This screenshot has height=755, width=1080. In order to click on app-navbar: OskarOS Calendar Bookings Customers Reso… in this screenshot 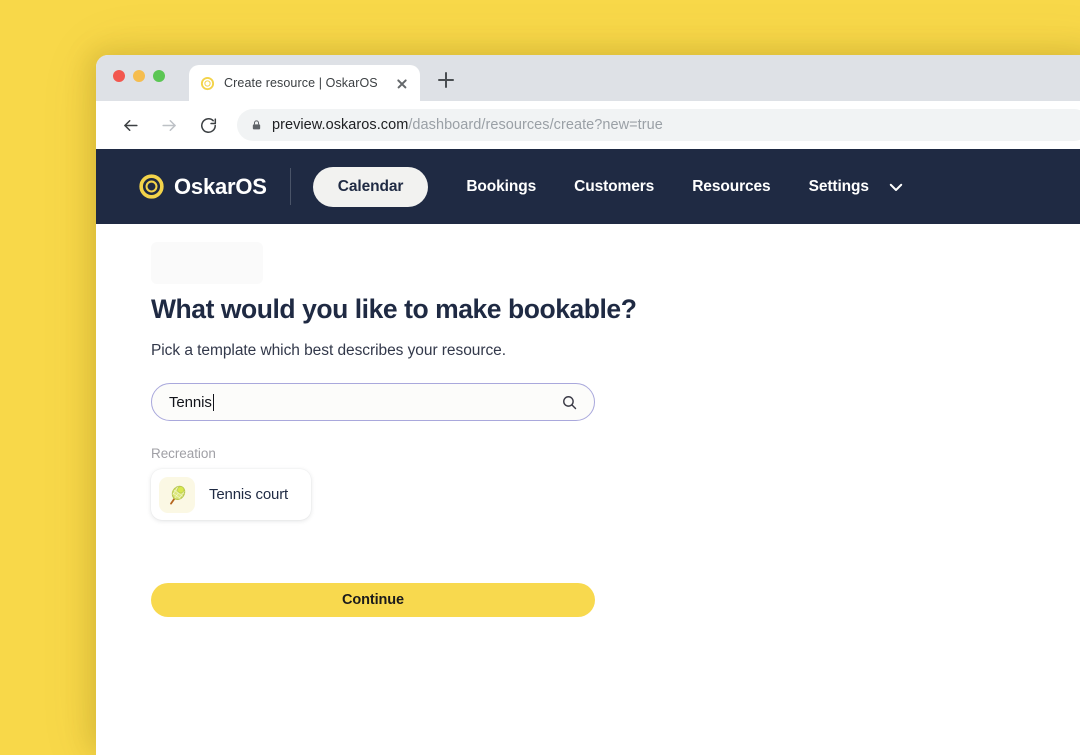, I will do `click(588, 186)`.